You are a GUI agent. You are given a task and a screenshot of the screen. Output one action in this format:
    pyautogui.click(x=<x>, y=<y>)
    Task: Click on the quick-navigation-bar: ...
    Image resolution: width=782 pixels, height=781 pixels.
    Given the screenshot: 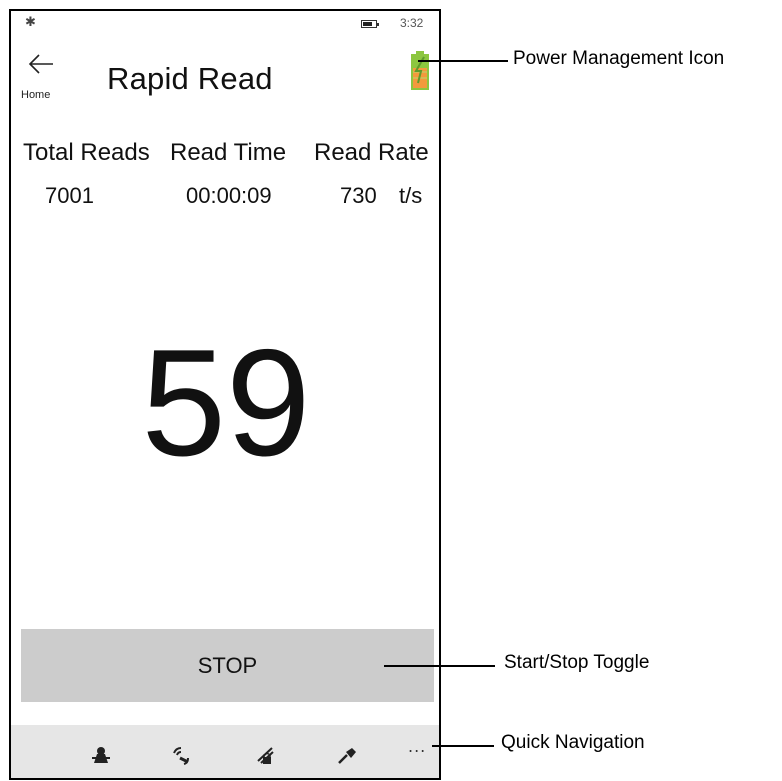 What is the action you would take?
    pyautogui.click(x=225, y=751)
    